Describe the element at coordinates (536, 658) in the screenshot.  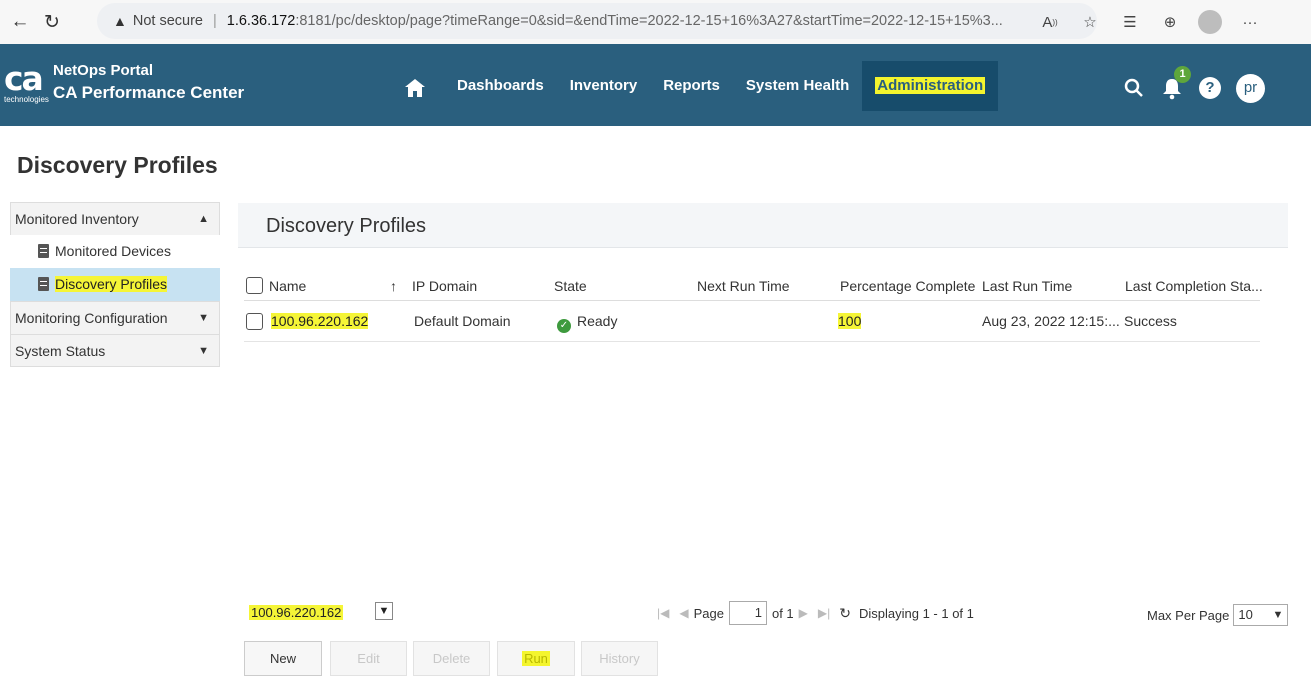
I see `run-button: Run` at that location.